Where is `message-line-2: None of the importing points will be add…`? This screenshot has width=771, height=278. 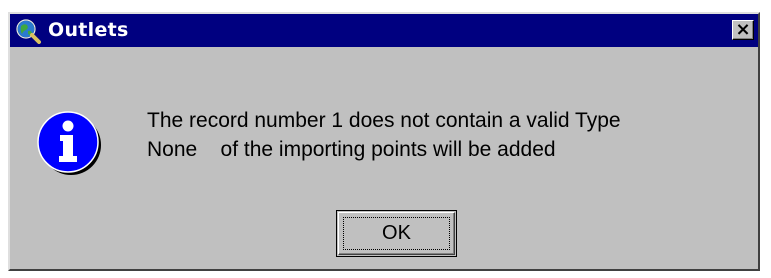
message-line-2: None of the importing points will be add… is located at coordinates (351, 149).